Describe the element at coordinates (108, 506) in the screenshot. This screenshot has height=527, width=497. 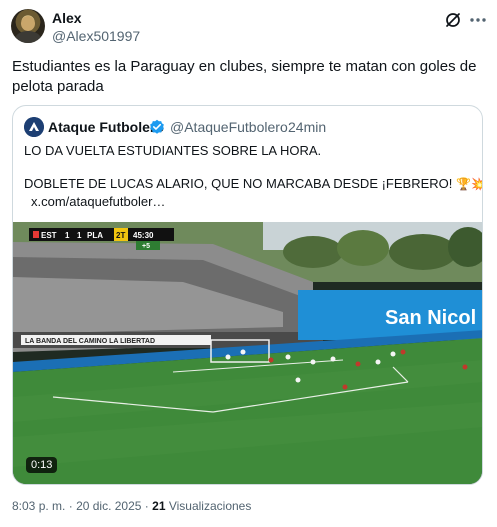
I see `tweet-date: 20 dic. 2025` at that location.